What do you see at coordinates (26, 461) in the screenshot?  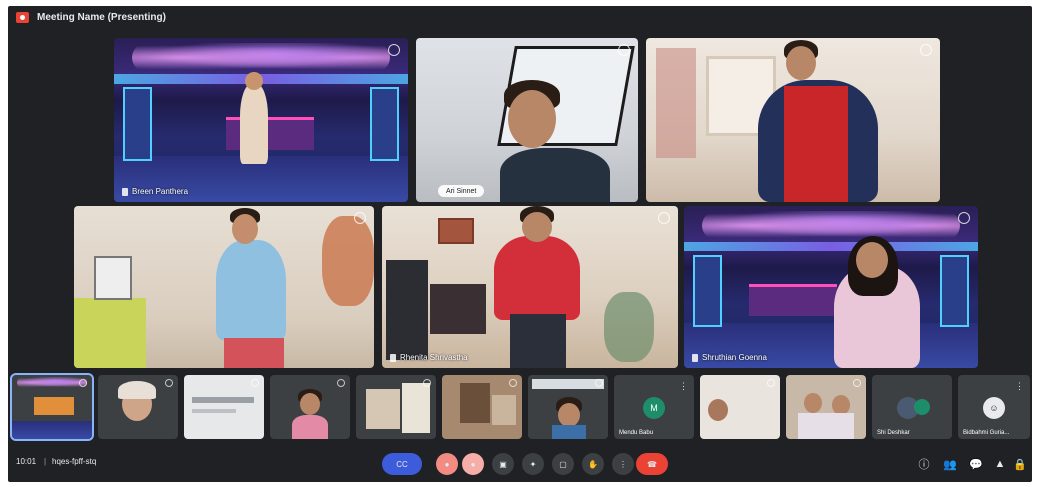 I see `meeting-clock: 10:01` at bounding box center [26, 461].